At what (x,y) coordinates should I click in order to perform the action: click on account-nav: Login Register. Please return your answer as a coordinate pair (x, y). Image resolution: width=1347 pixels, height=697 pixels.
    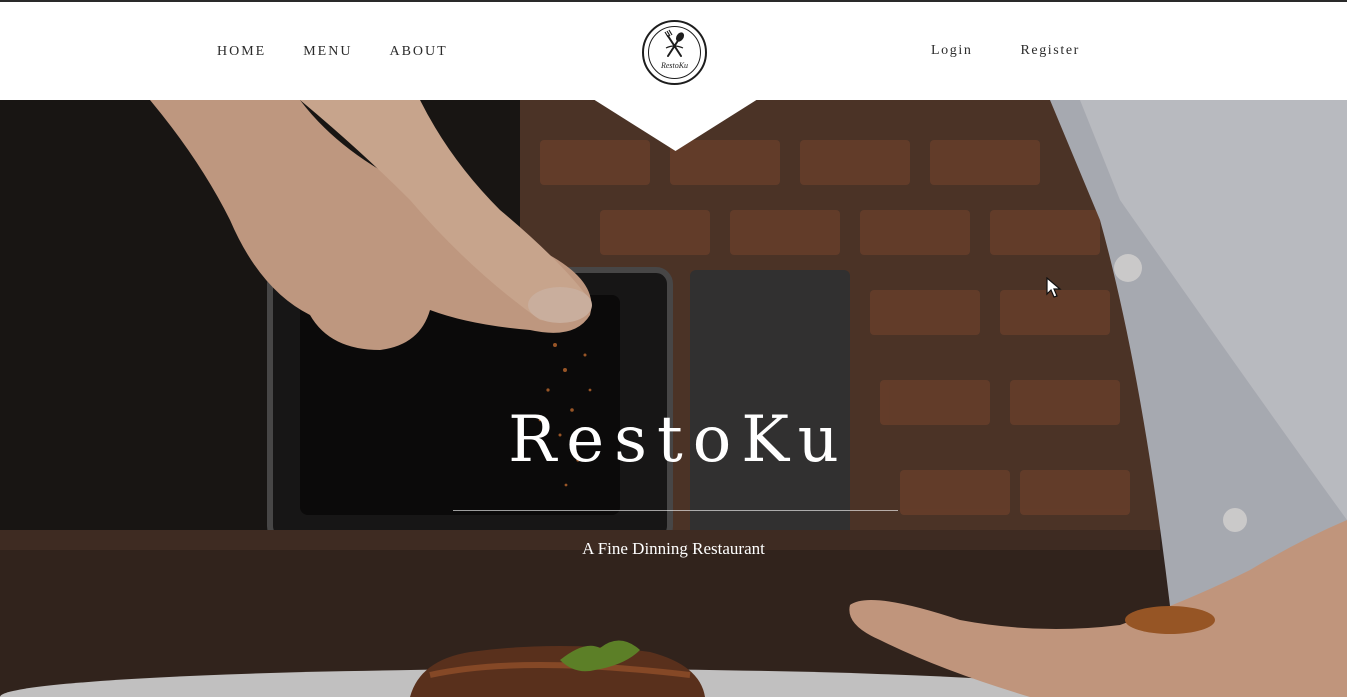
    Looking at the image, I should click on (1005, 51).